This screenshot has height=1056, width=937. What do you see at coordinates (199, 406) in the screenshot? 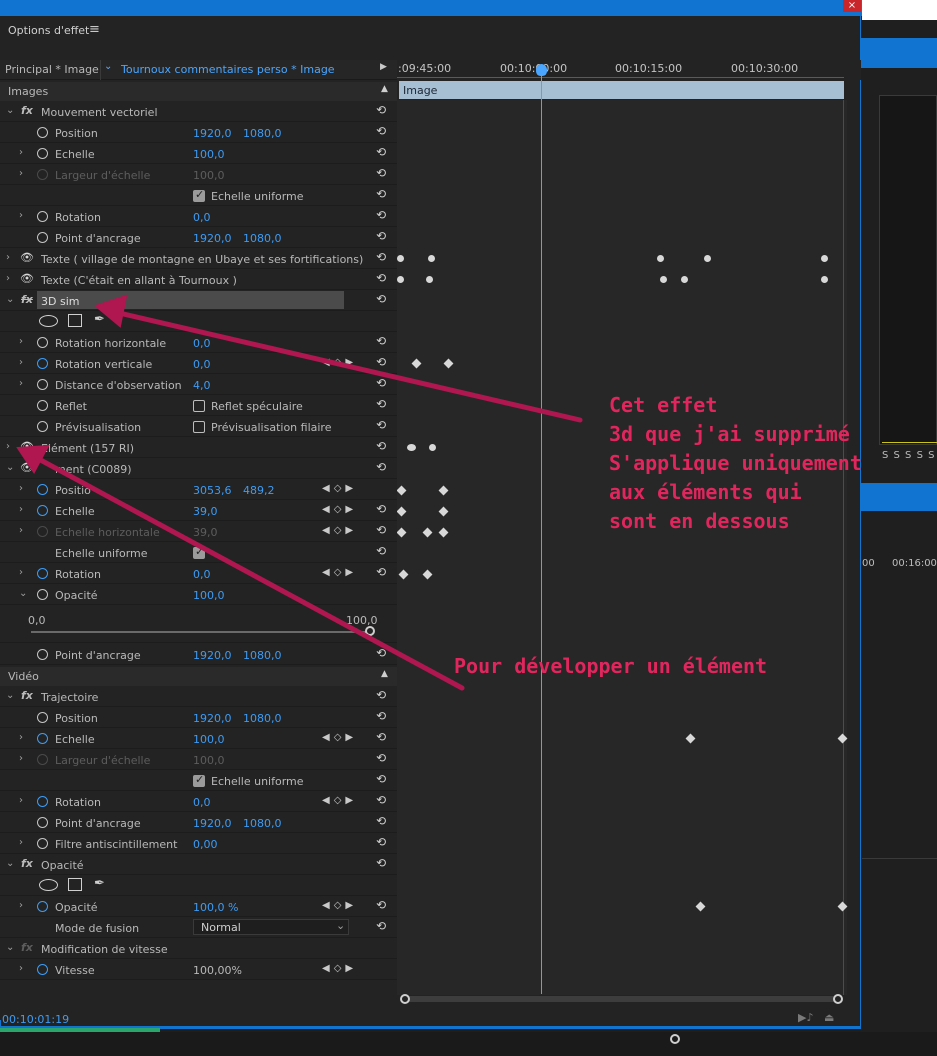
I see `specular-checkbox` at bounding box center [199, 406].